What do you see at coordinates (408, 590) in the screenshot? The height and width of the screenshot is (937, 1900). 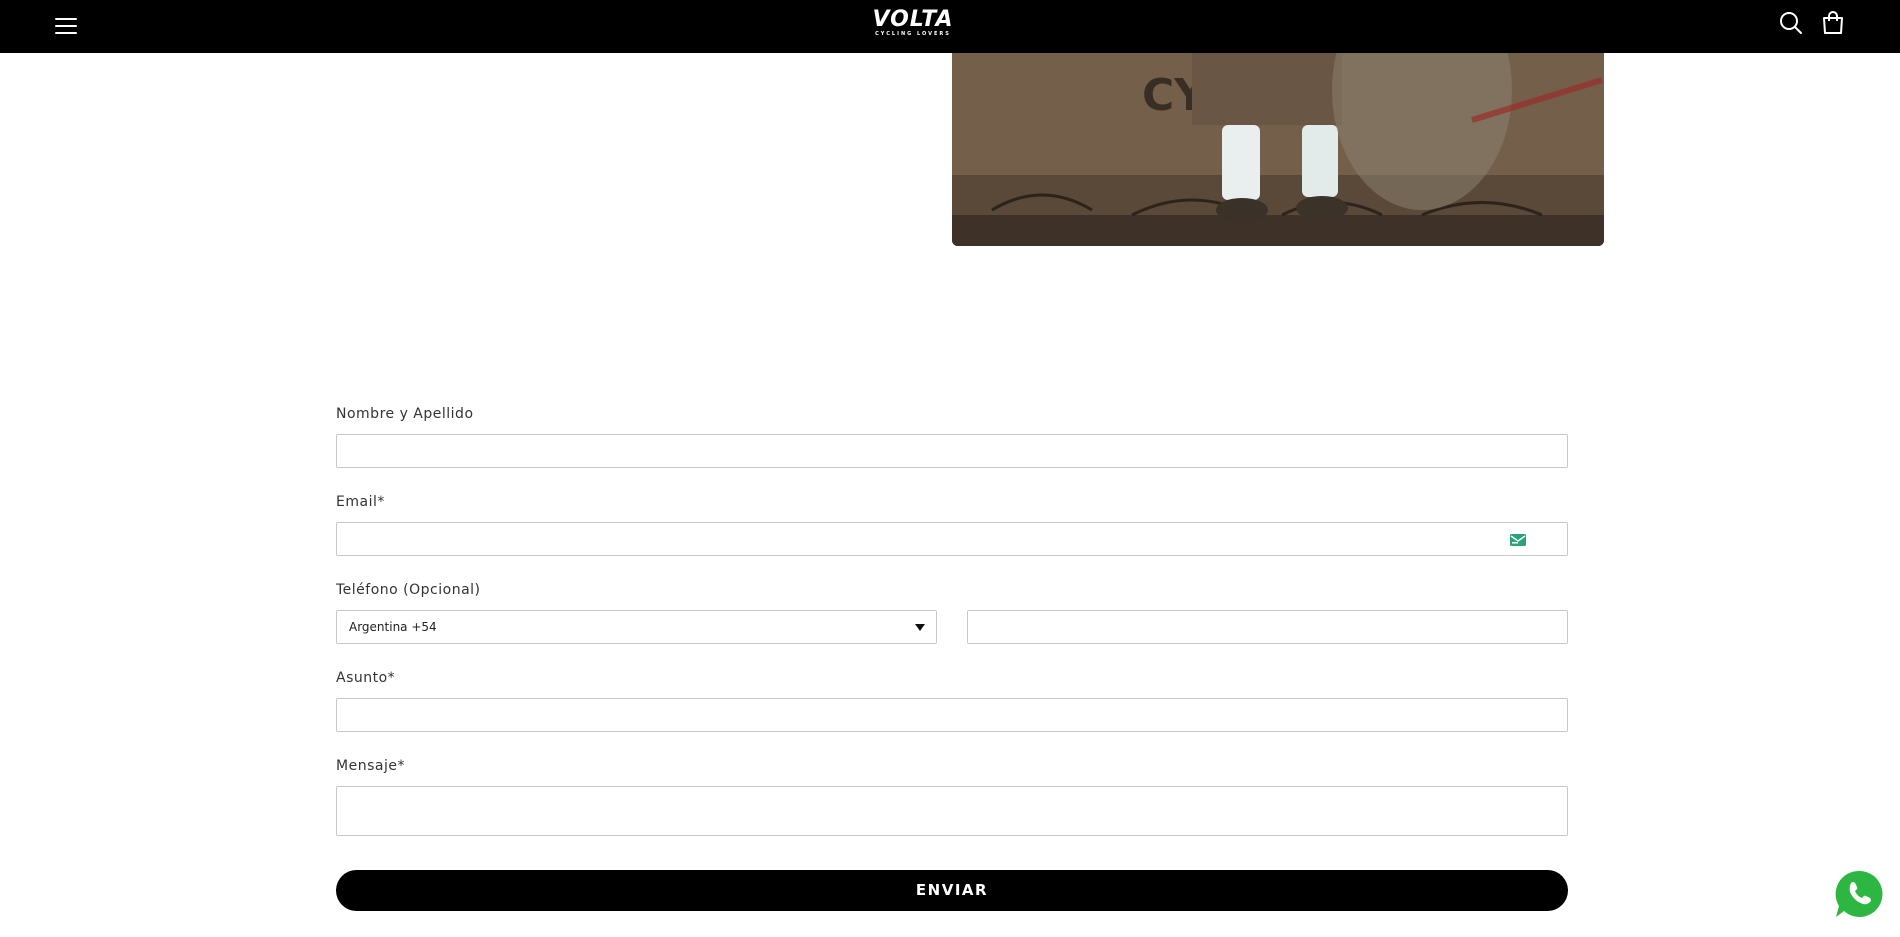 I see `phone-label: Teléfono (Opcional)` at bounding box center [408, 590].